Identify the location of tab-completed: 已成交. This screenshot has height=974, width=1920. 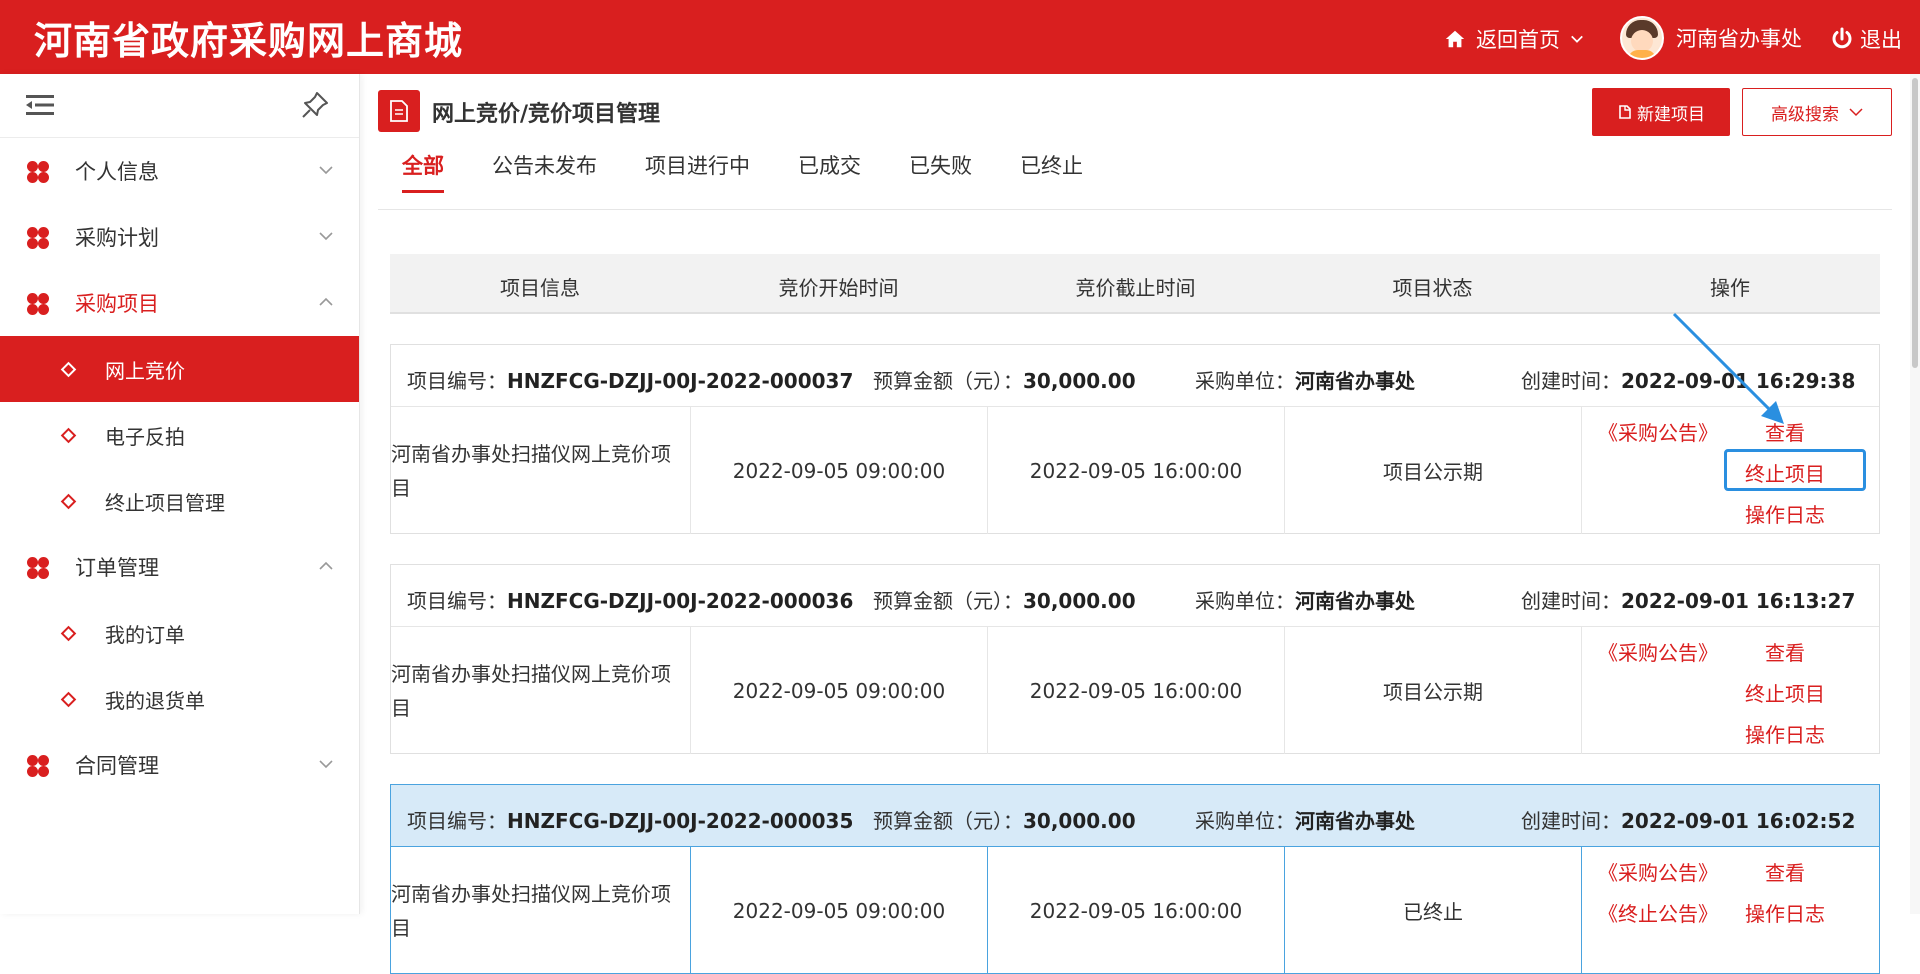
(829, 165).